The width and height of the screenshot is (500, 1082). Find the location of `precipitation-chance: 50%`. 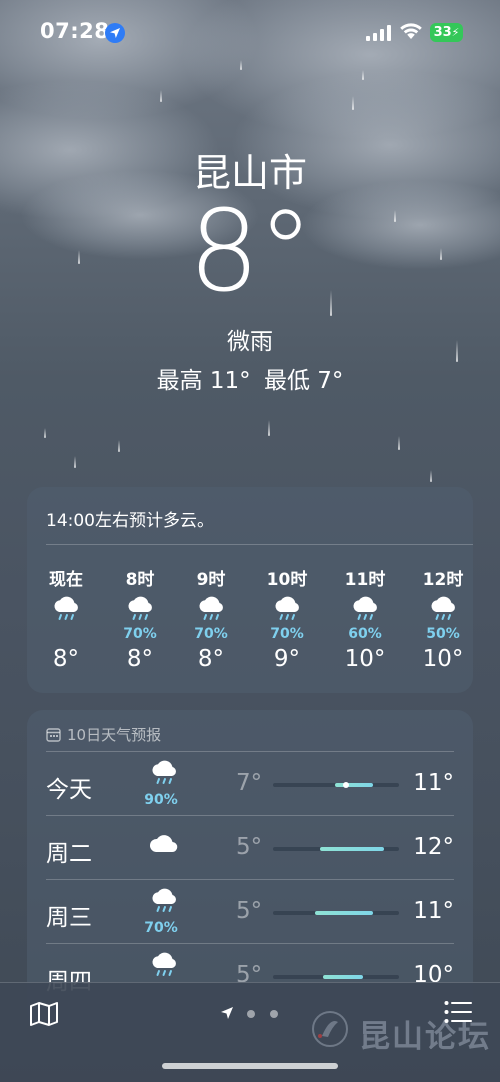

precipitation-chance: 50% is located at coordinates (443, 634).